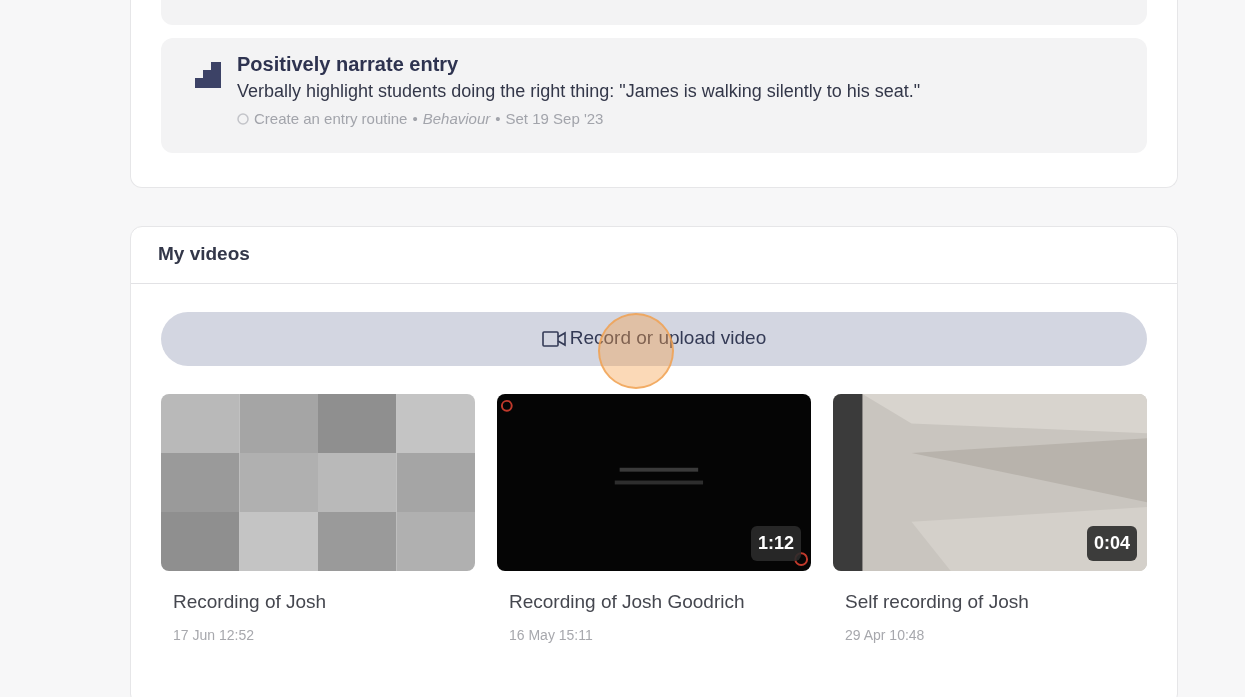 This screenshot has width=1245, height=697. Describe the element at coordinates (775, 543) in the screenshot. I see `duration-badge: 1:12` at that location.